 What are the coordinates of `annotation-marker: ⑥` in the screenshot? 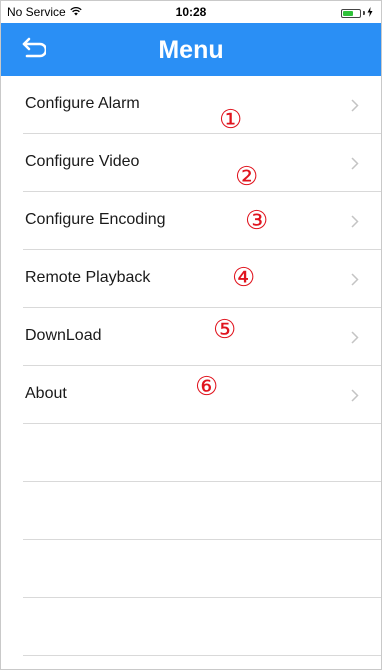 It's located at (207, 387).